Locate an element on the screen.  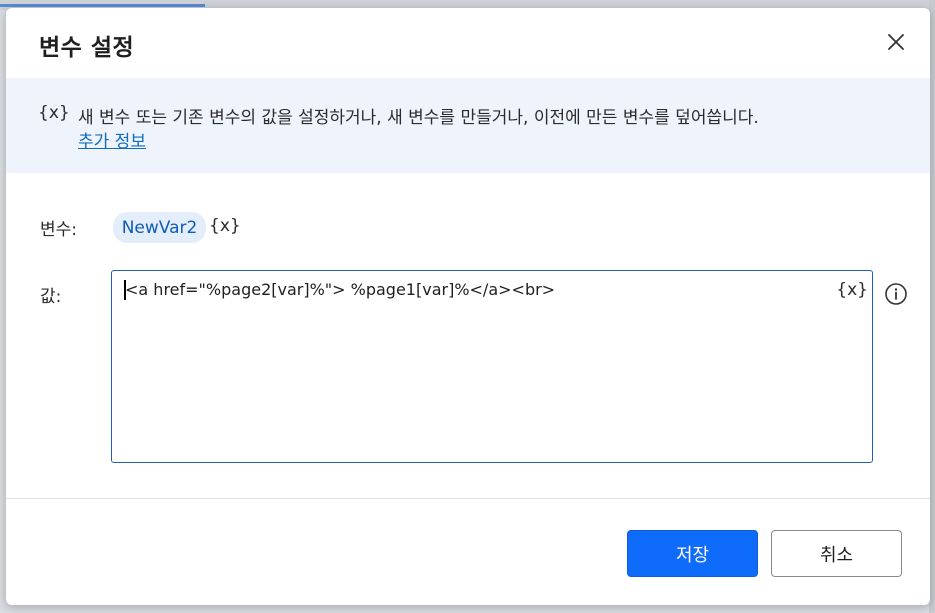
learn-more-link: 추가 정보 is located at coordinates (112, 139).